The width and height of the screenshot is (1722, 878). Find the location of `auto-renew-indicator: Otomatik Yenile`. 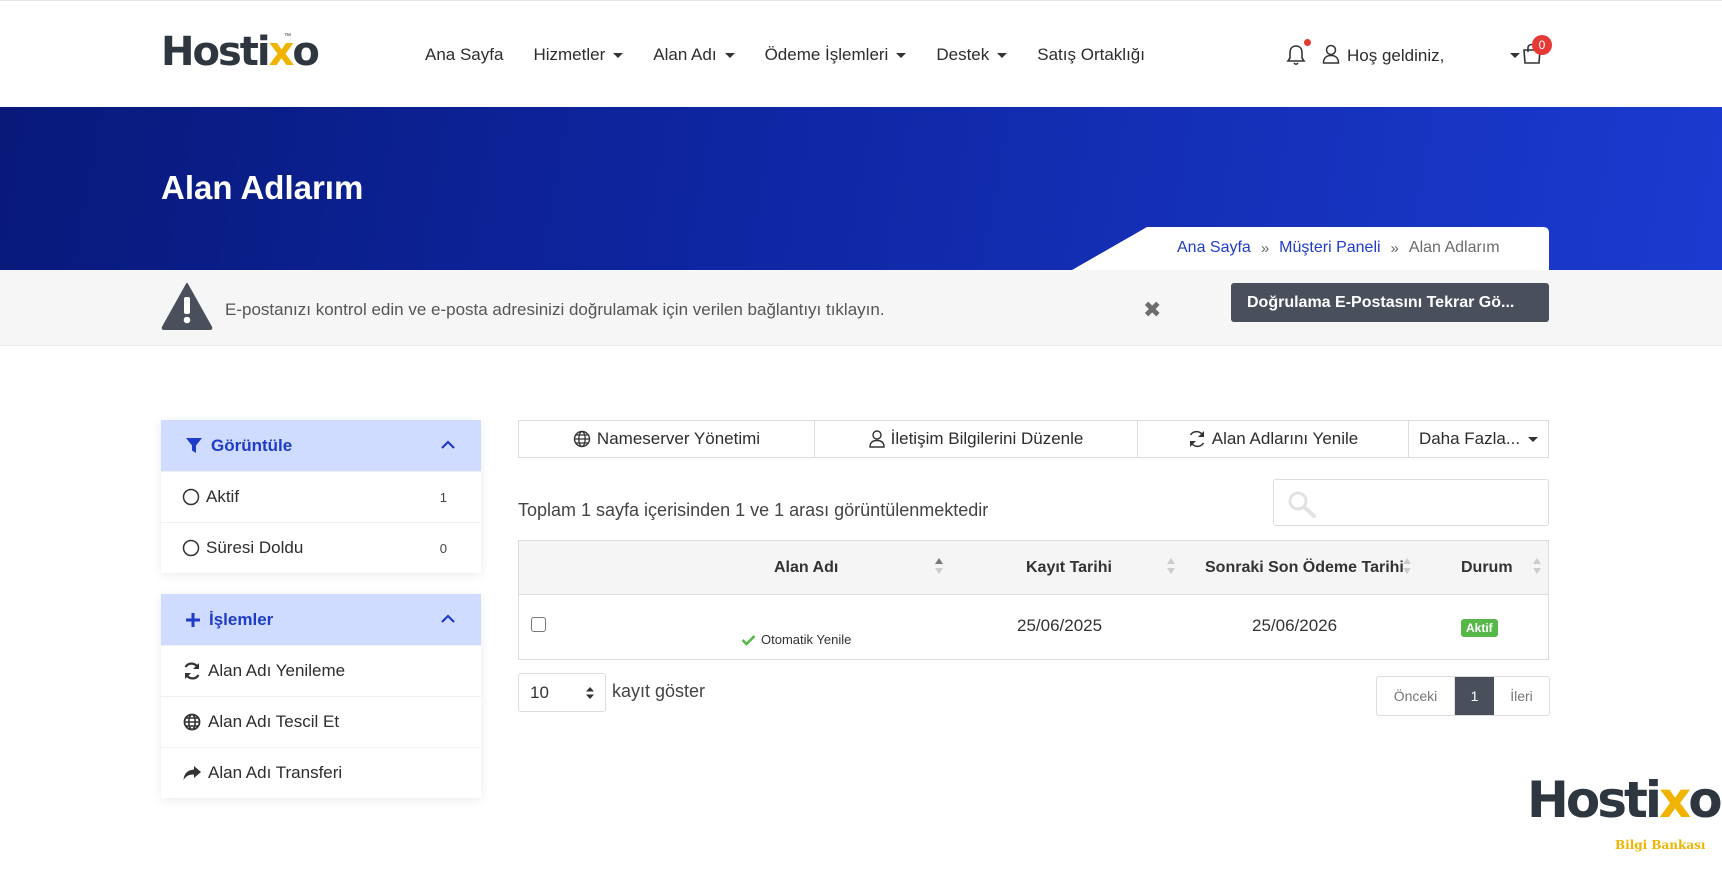

auto-renew-indicator: Otomatik Yenile is located at coordinates (796, 639).